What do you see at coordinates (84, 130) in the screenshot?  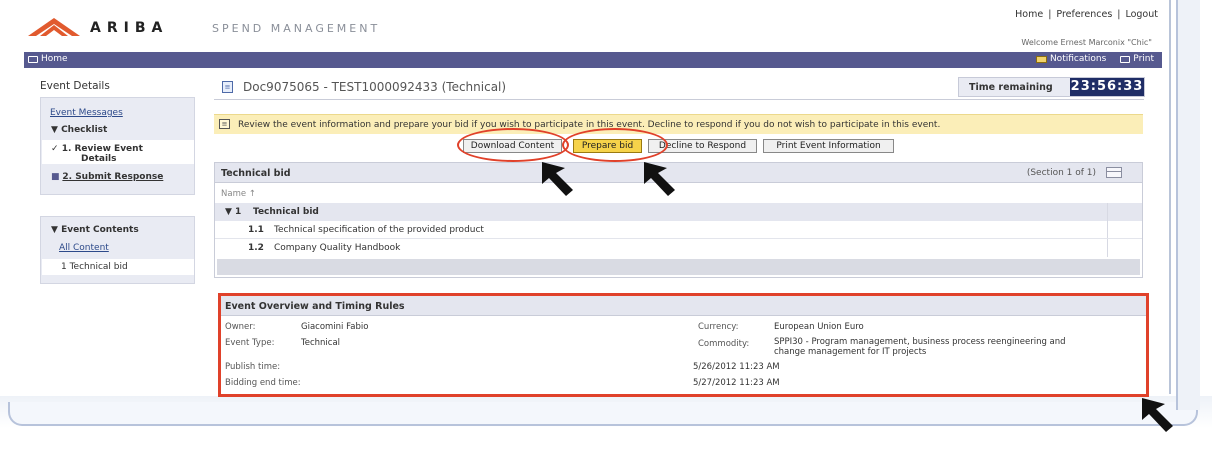 I see `checklist-label: Checklist` at bounding box center [84, 130].